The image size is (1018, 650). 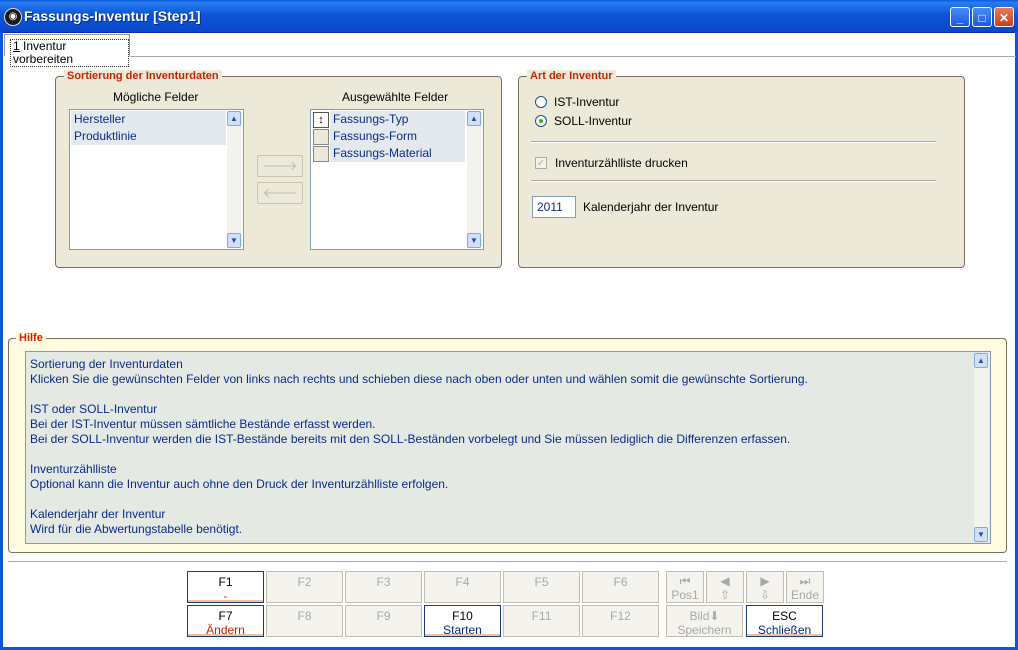 I want to click on minimize-button: _, so click(x=960, y=17).